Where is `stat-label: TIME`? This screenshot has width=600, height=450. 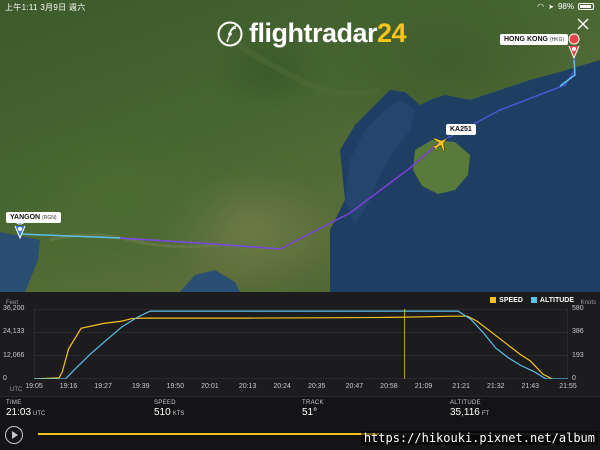 stat-label: TIME is located at coordinates (14, 403).